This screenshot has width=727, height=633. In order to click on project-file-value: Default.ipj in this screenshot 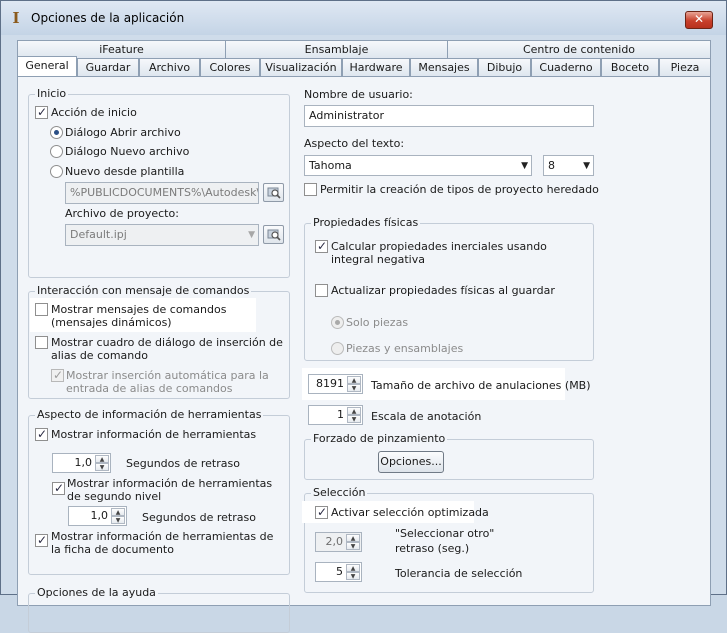, I will do `click(98, 234)`.